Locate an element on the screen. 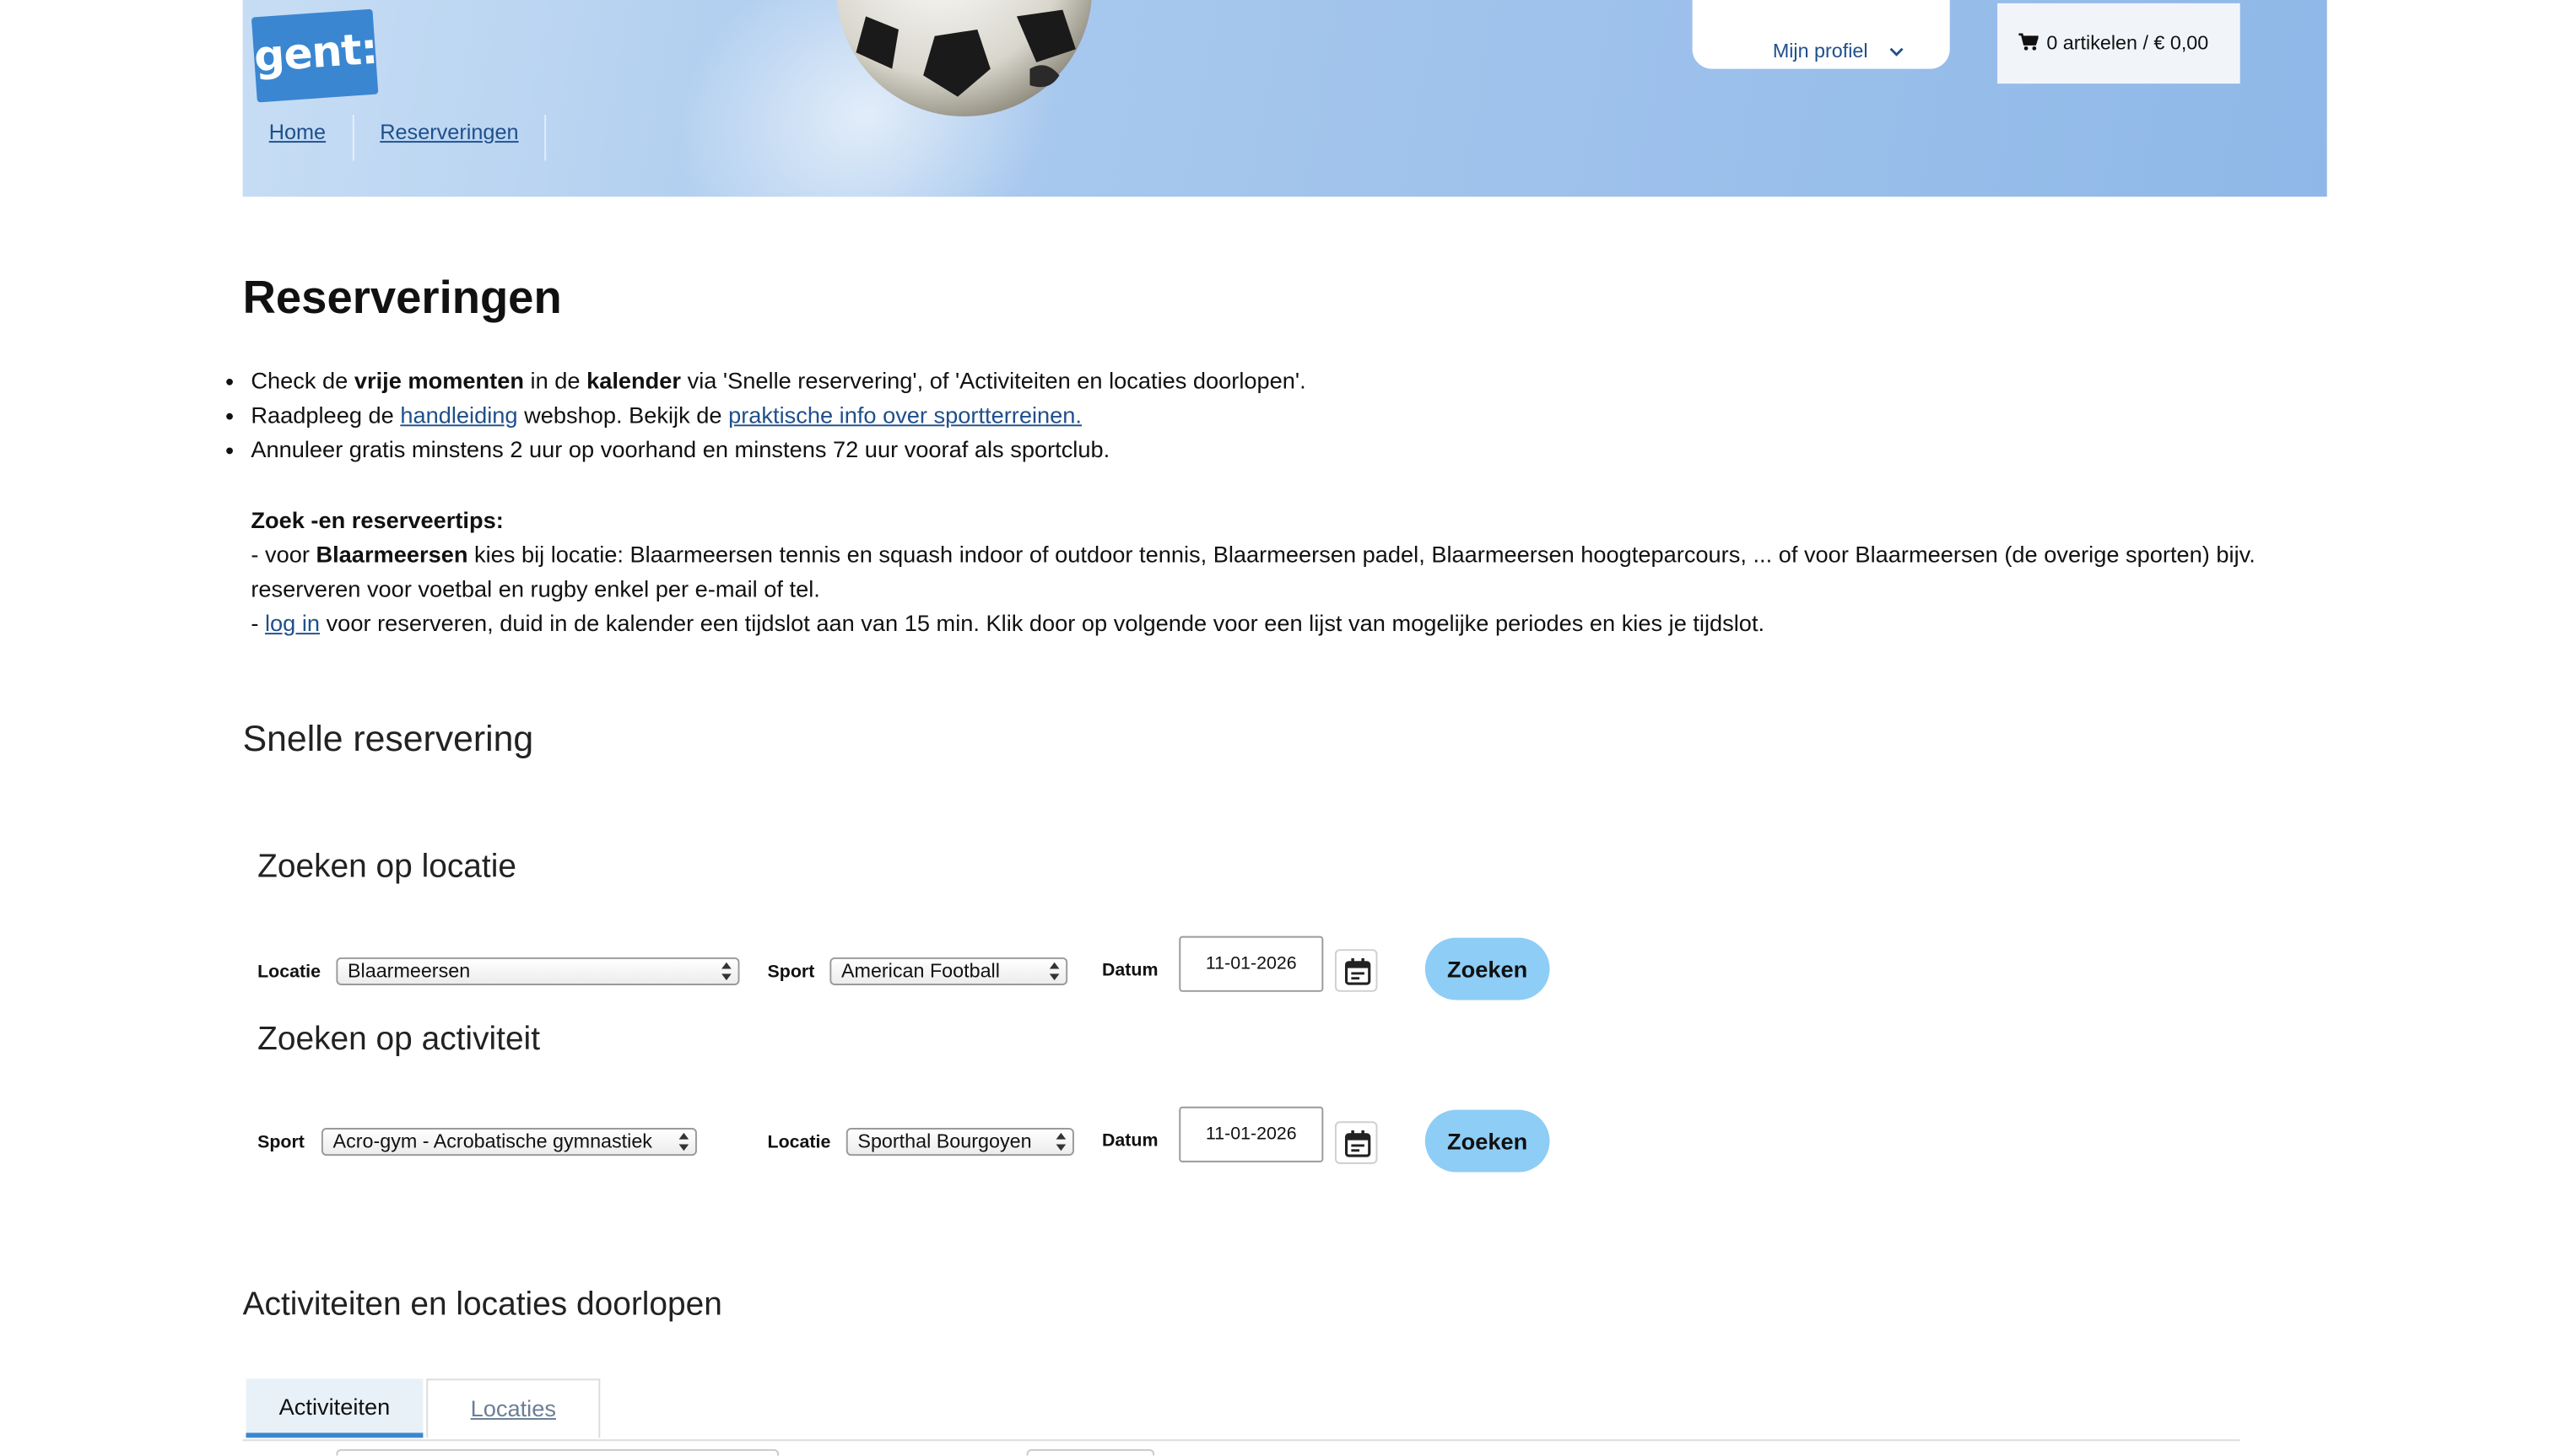 The image size is (2550, 1456). activity-date-label: Datum is located at coordinates (1130, 1141).